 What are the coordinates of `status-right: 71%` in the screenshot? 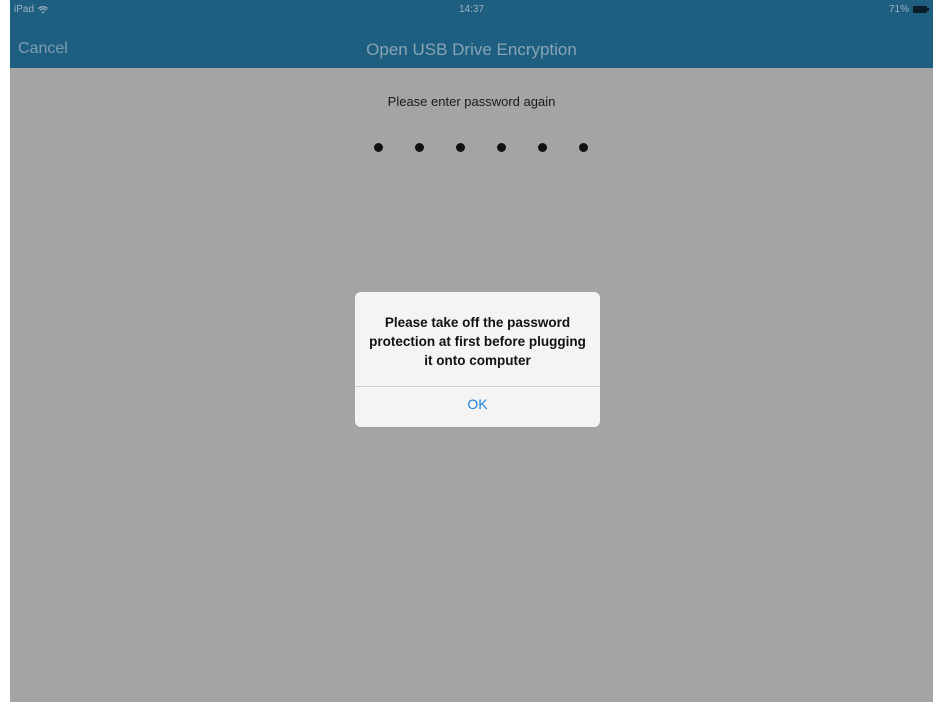 It's located at (908, 9).